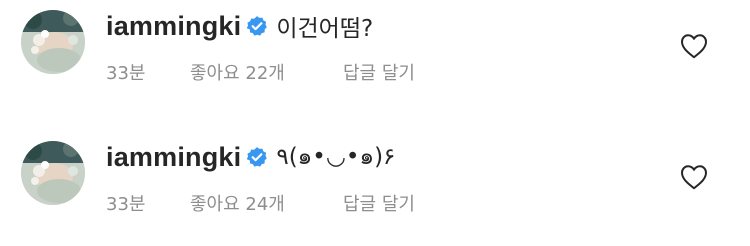 This screenshot has height=246, width=750. I want to click on likes-count-button: 좋아요 22개, so click(266, 72).